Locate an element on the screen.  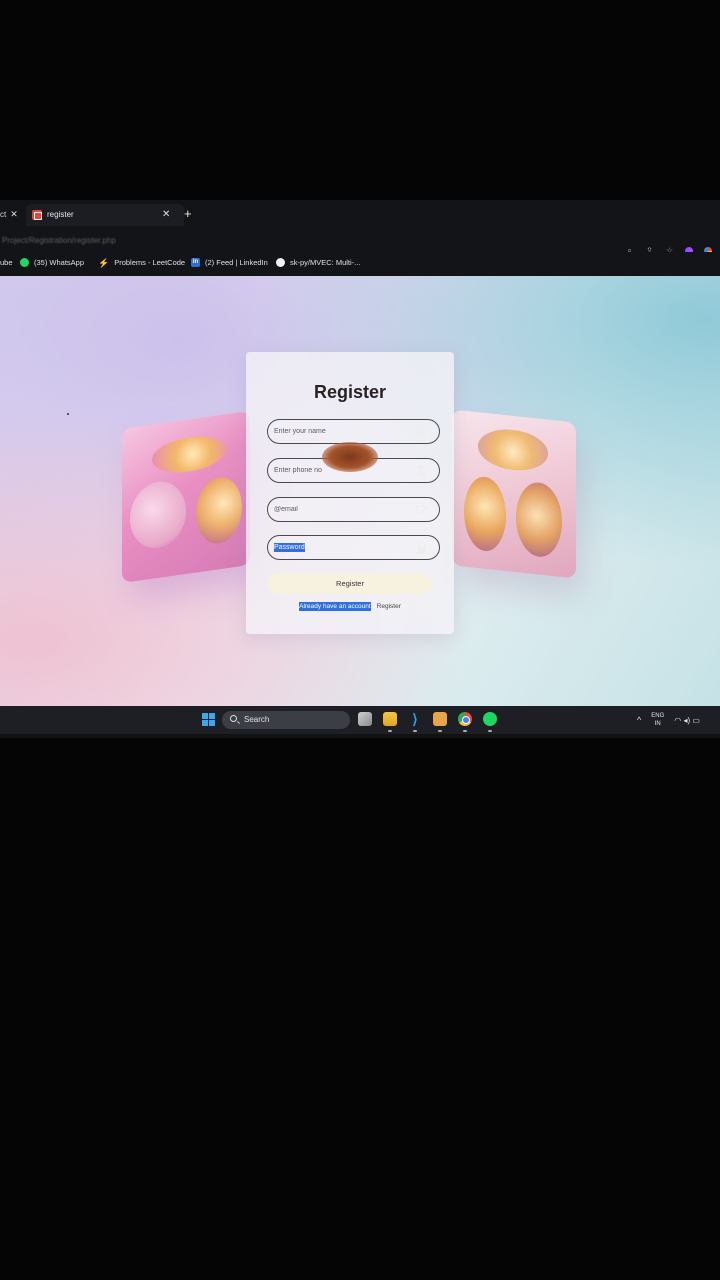
taskbar: Search ⟩ ^ ENG IN ◠ ◂) ▭ is located at coordinates (360, 720).